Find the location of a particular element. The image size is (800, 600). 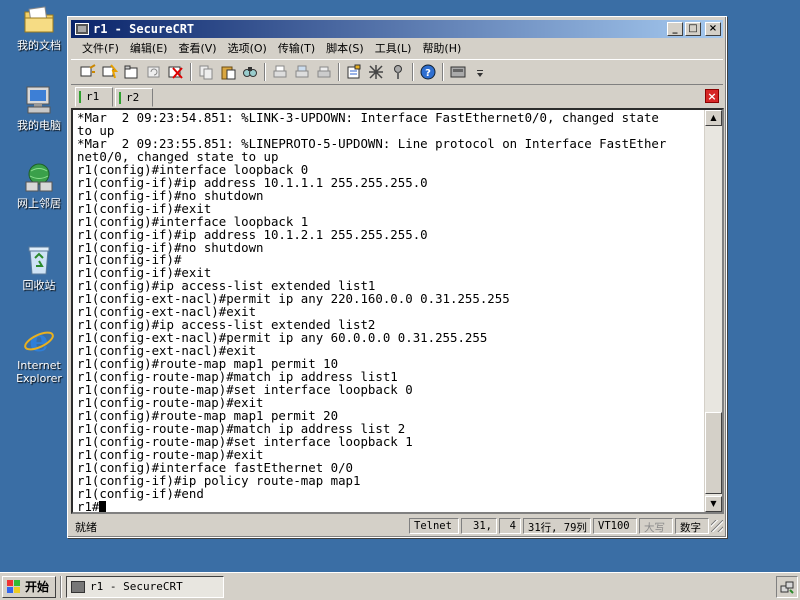

menu-options: 选项(O) is located at coordinates (250, 48).